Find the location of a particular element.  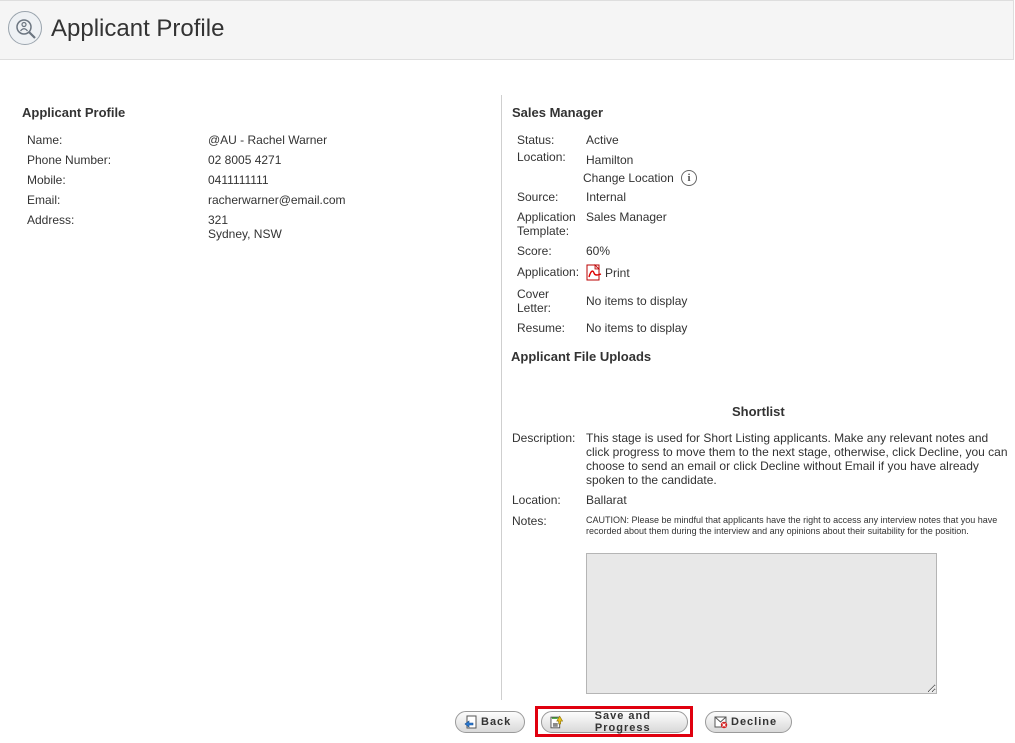

address-line1: 321 is located at coordinates (218, 220).